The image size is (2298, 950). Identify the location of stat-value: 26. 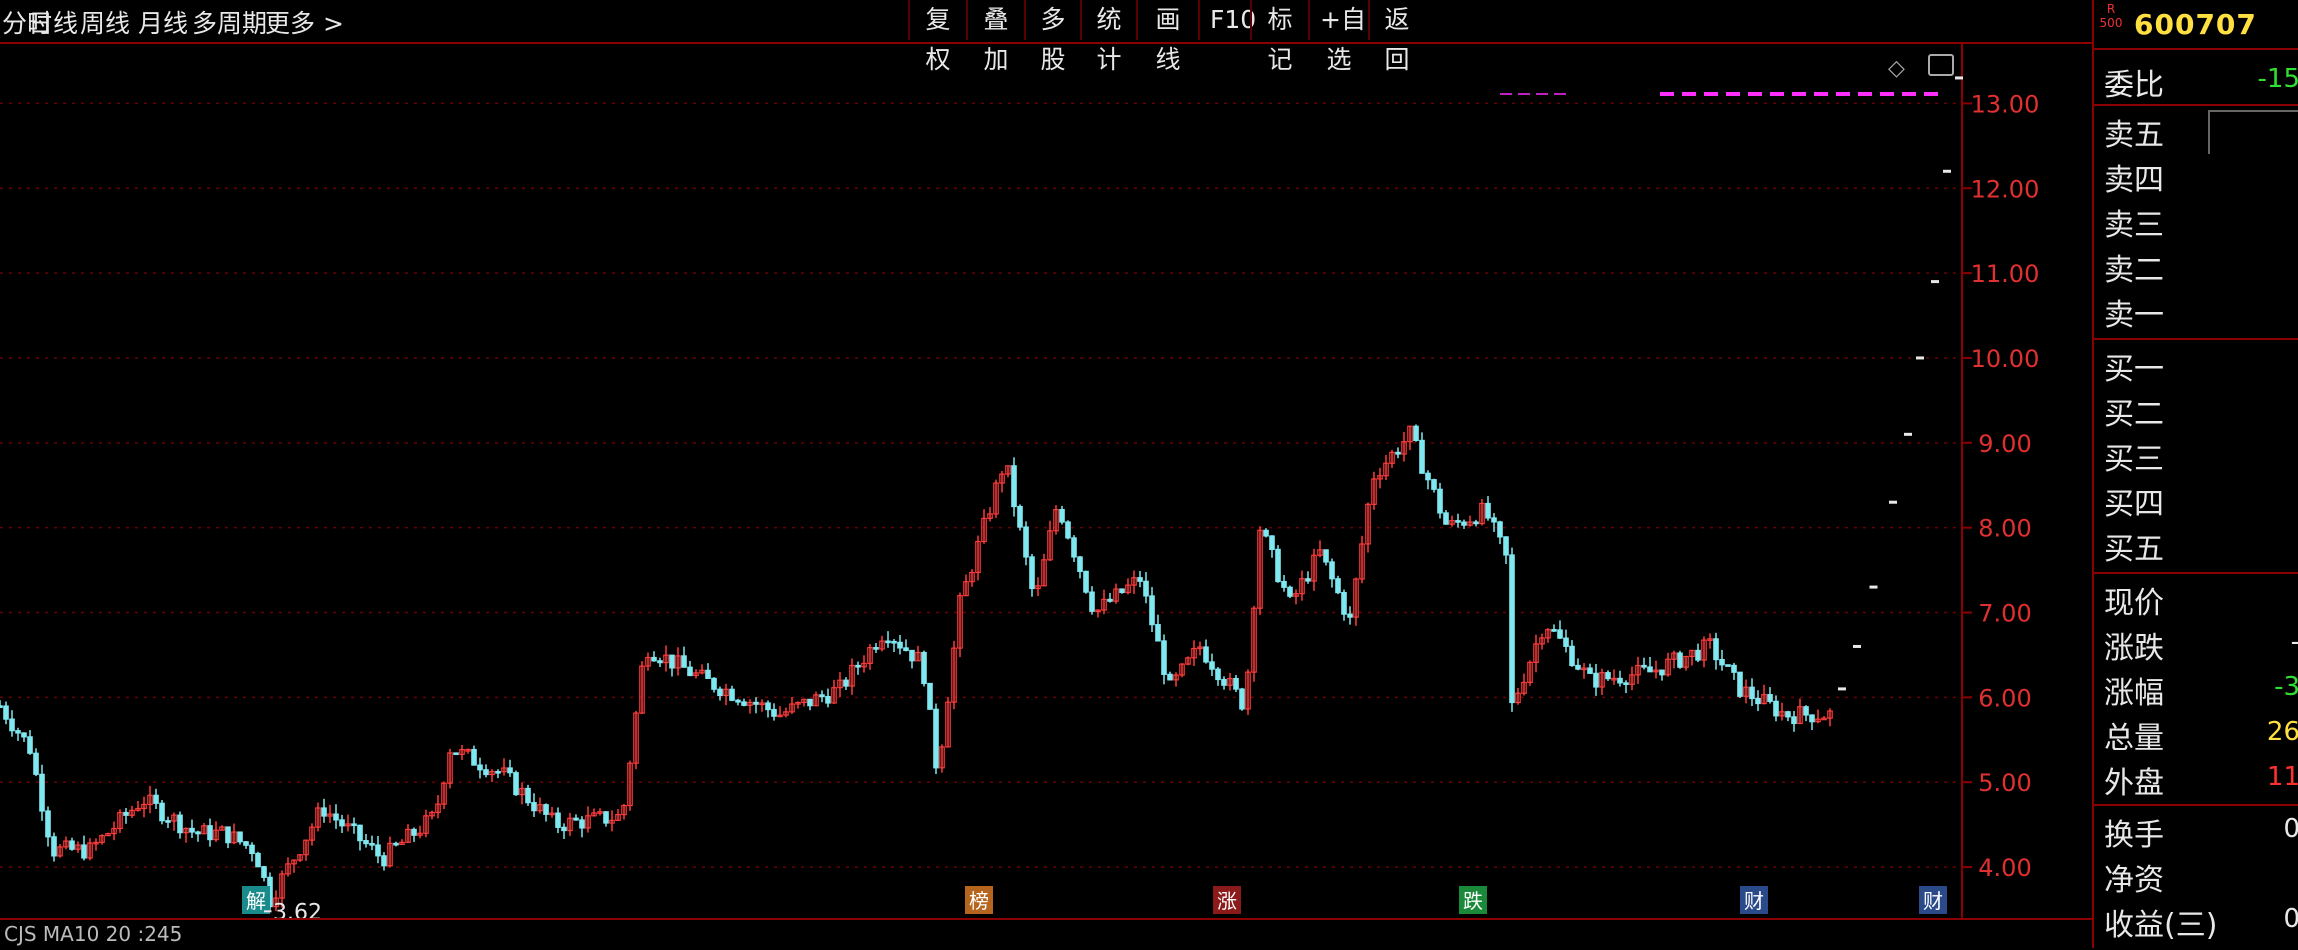
(2282, 732).